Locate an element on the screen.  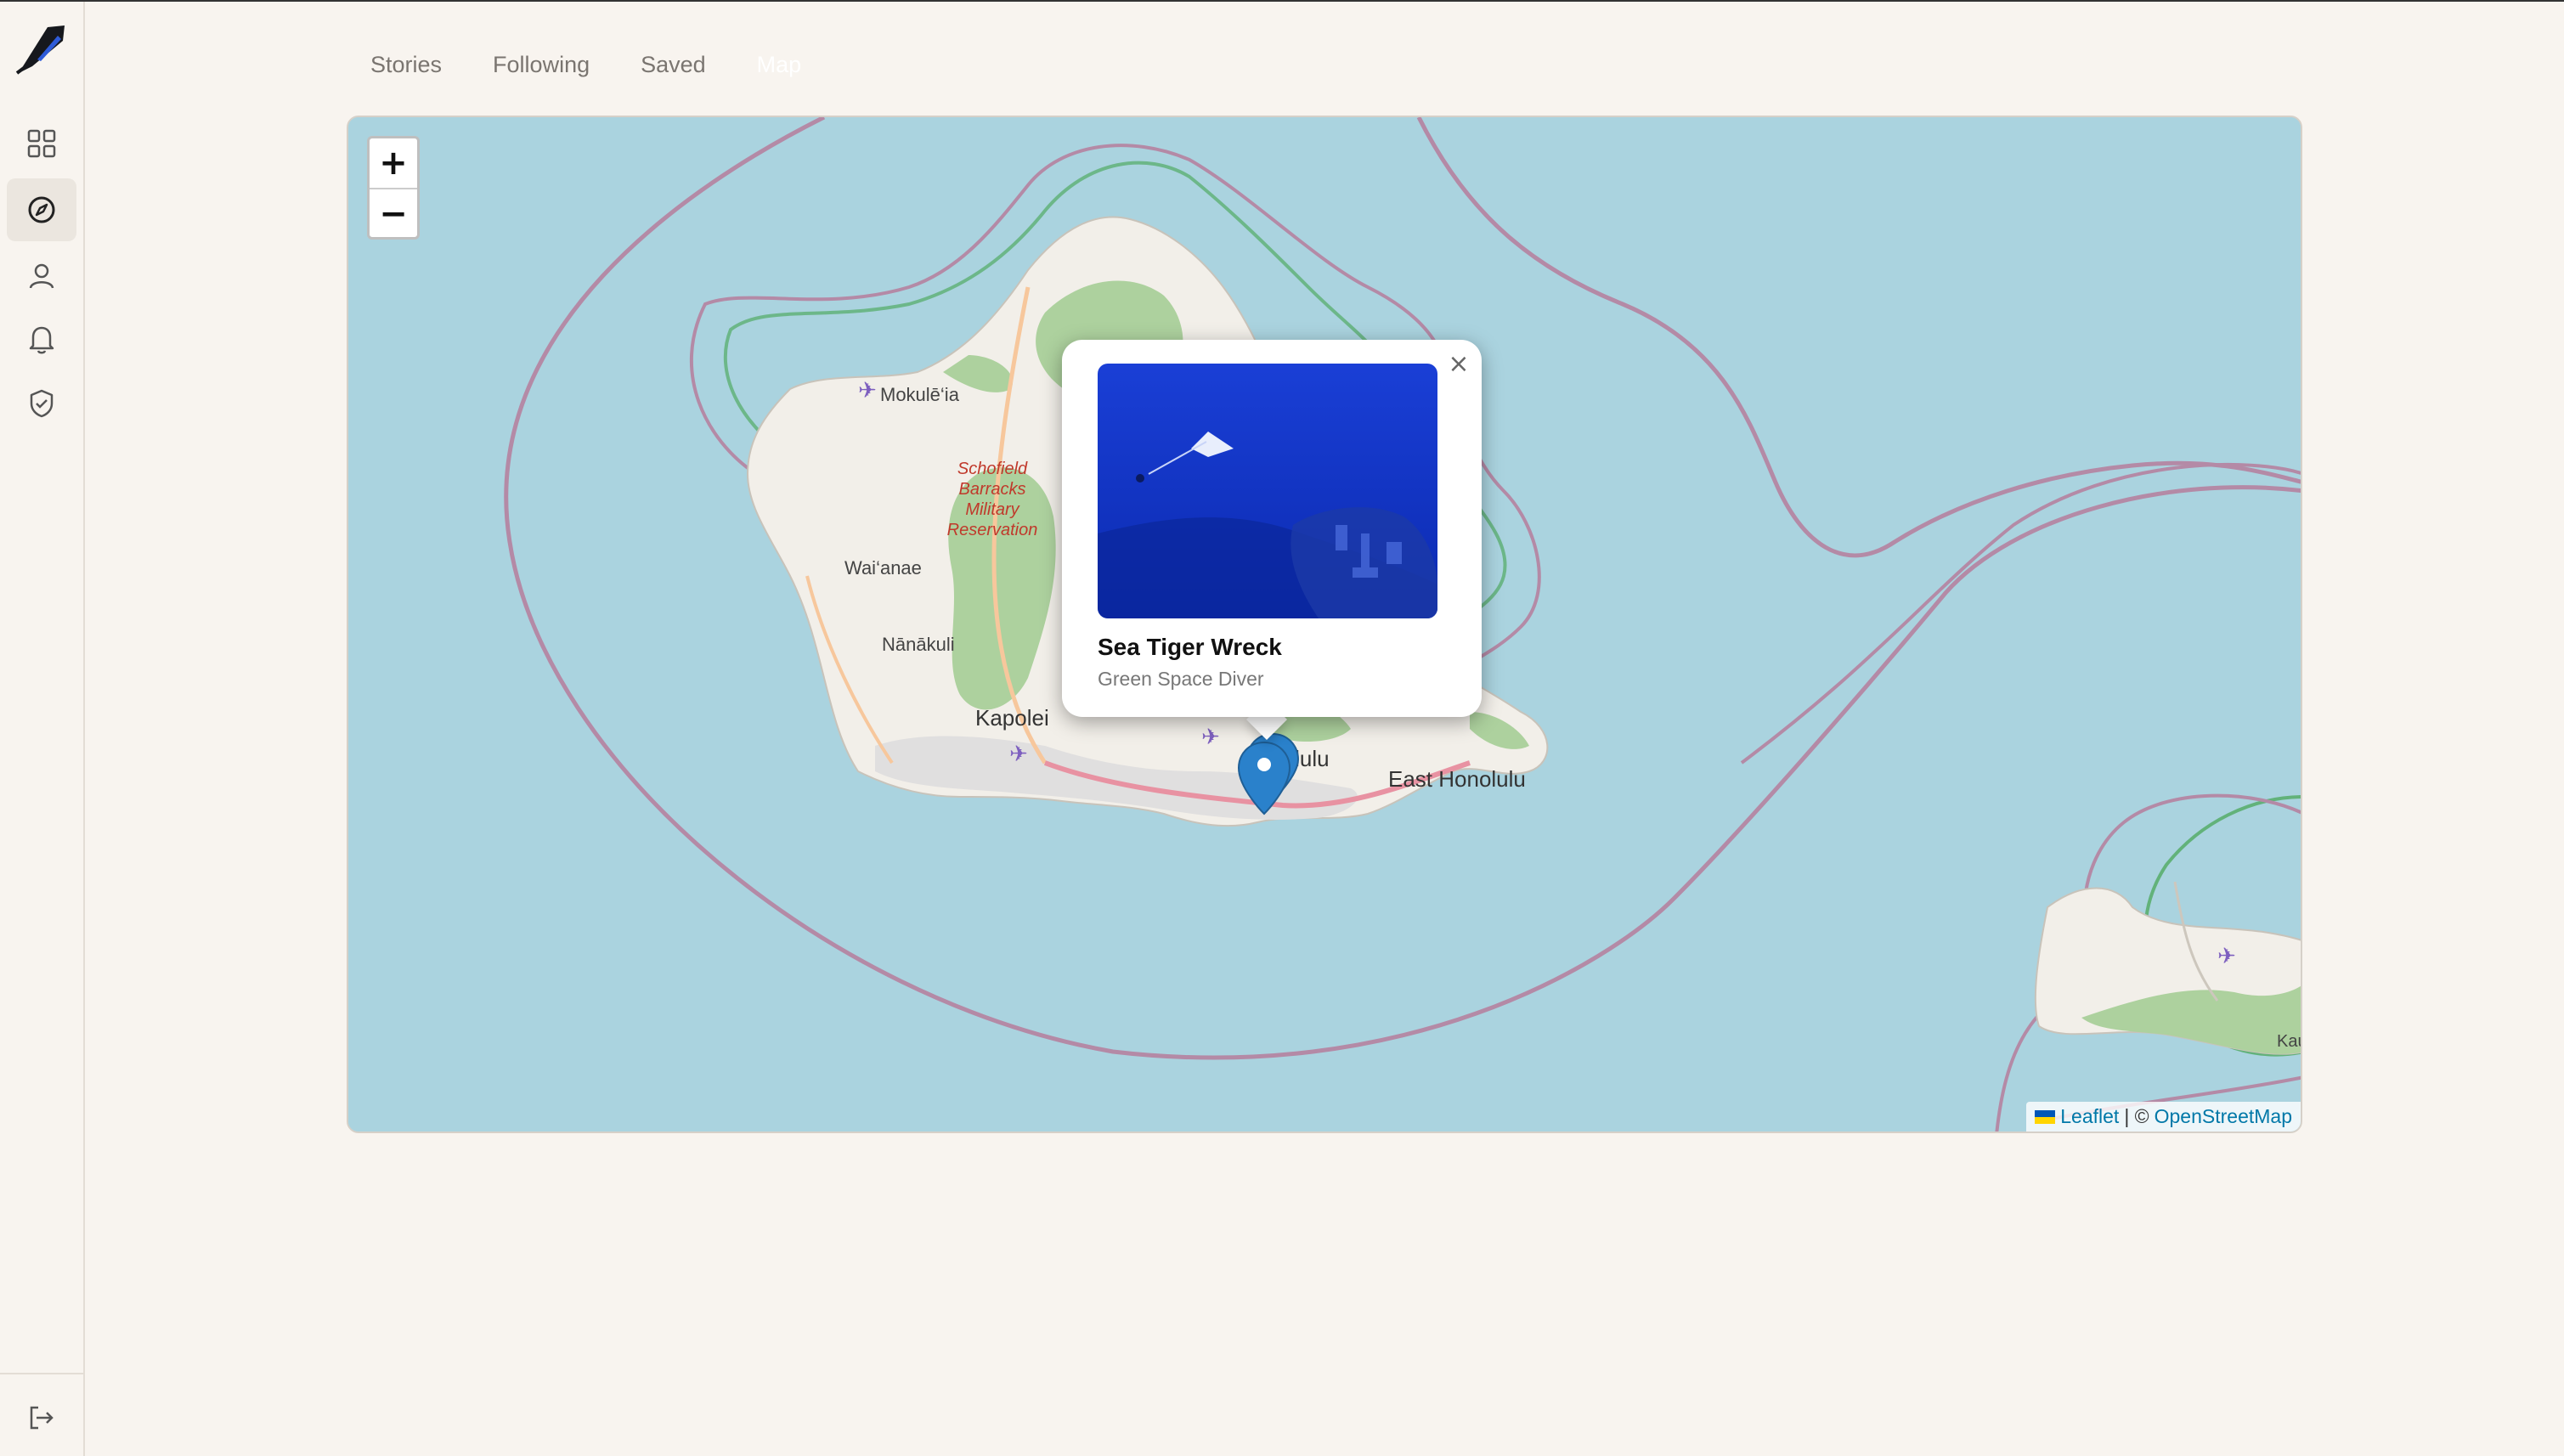
logout-icon is located at coordinates (42, 1418).